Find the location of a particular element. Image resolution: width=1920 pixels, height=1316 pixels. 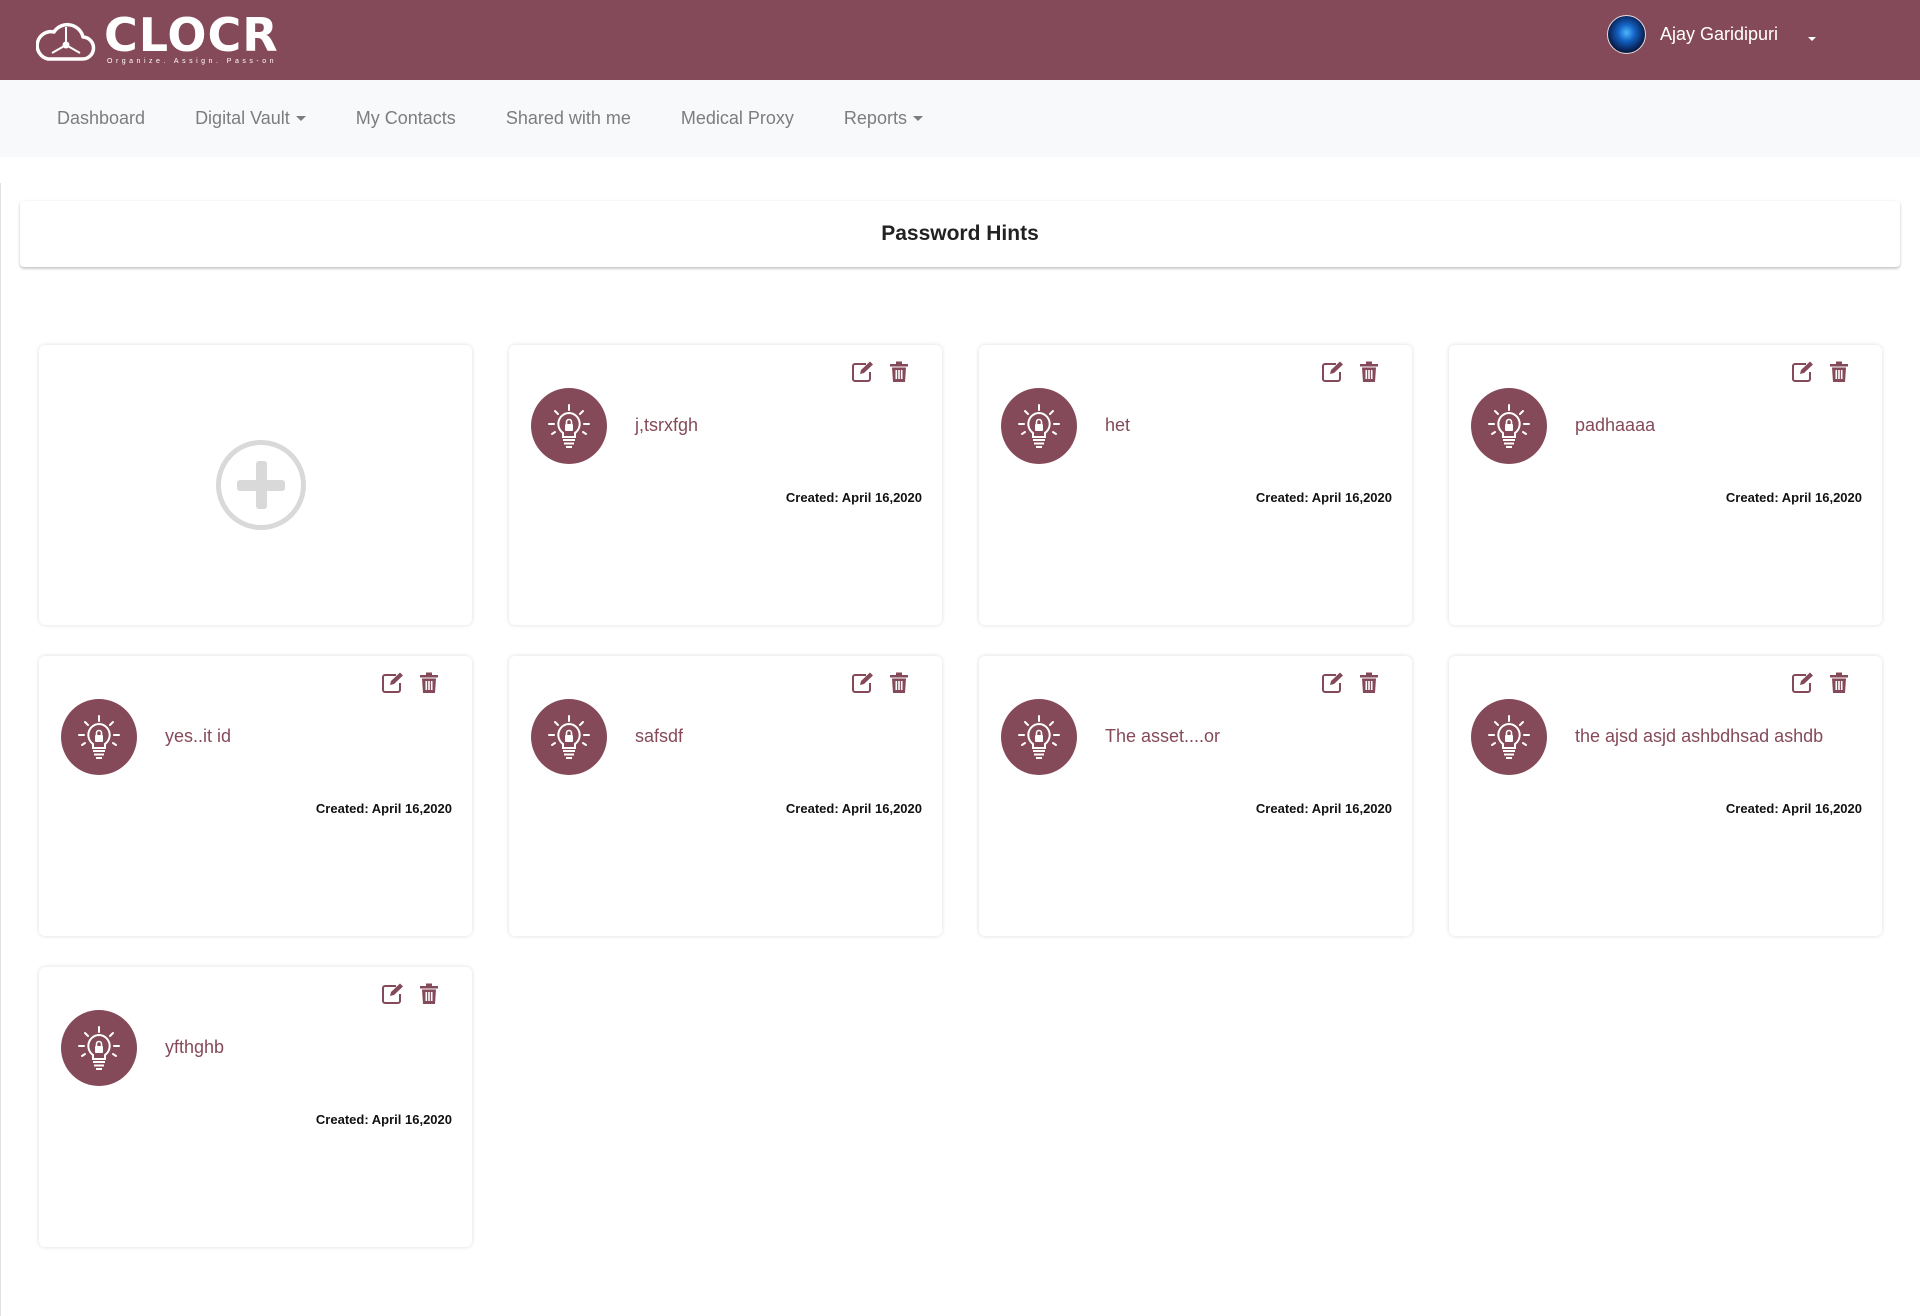

nav-my-contacts: My Contacts is located at coordinates (406, 118).